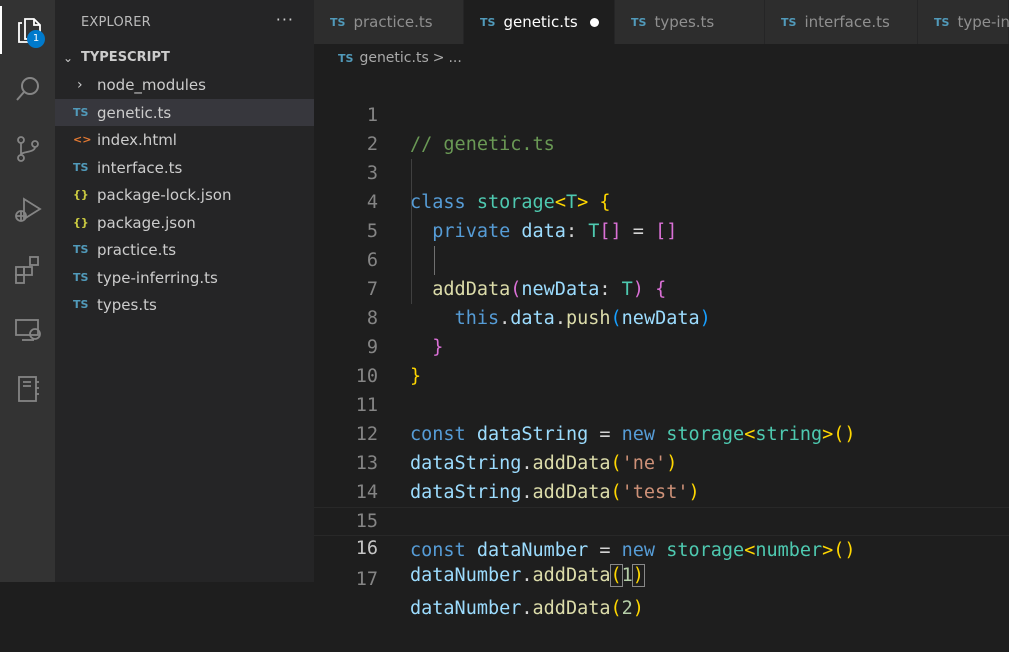 This screenshot has width=1009, height=652. I want to click on tab-type-inferring-ts: TS type-in, so click(963, 22).